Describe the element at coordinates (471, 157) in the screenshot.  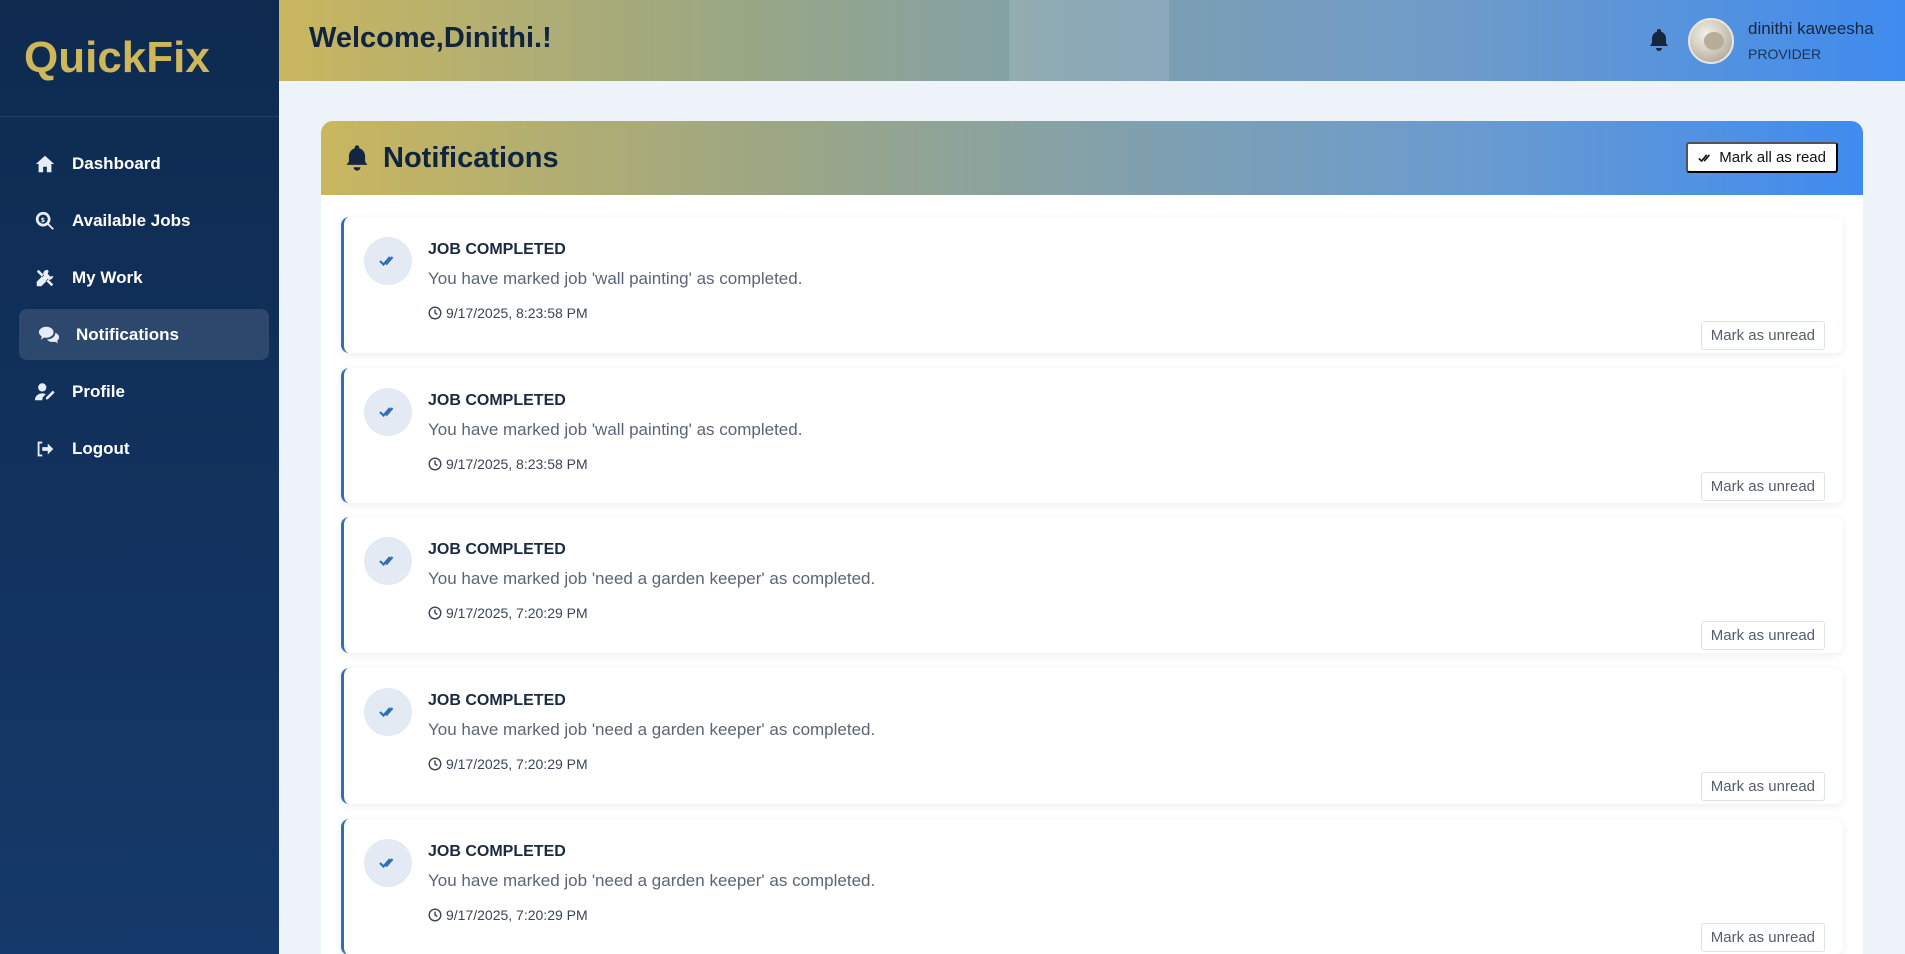
I see `page-title: Notifications` at that location.